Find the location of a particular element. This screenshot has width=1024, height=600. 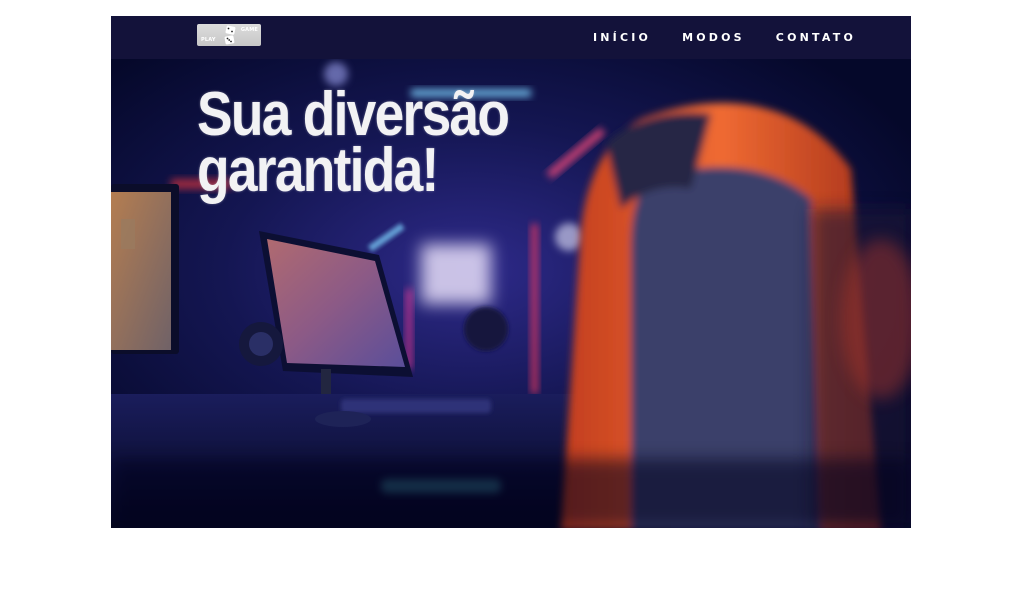

hero-title-line-1: Sua diversão is located at coordinates (353, 114).